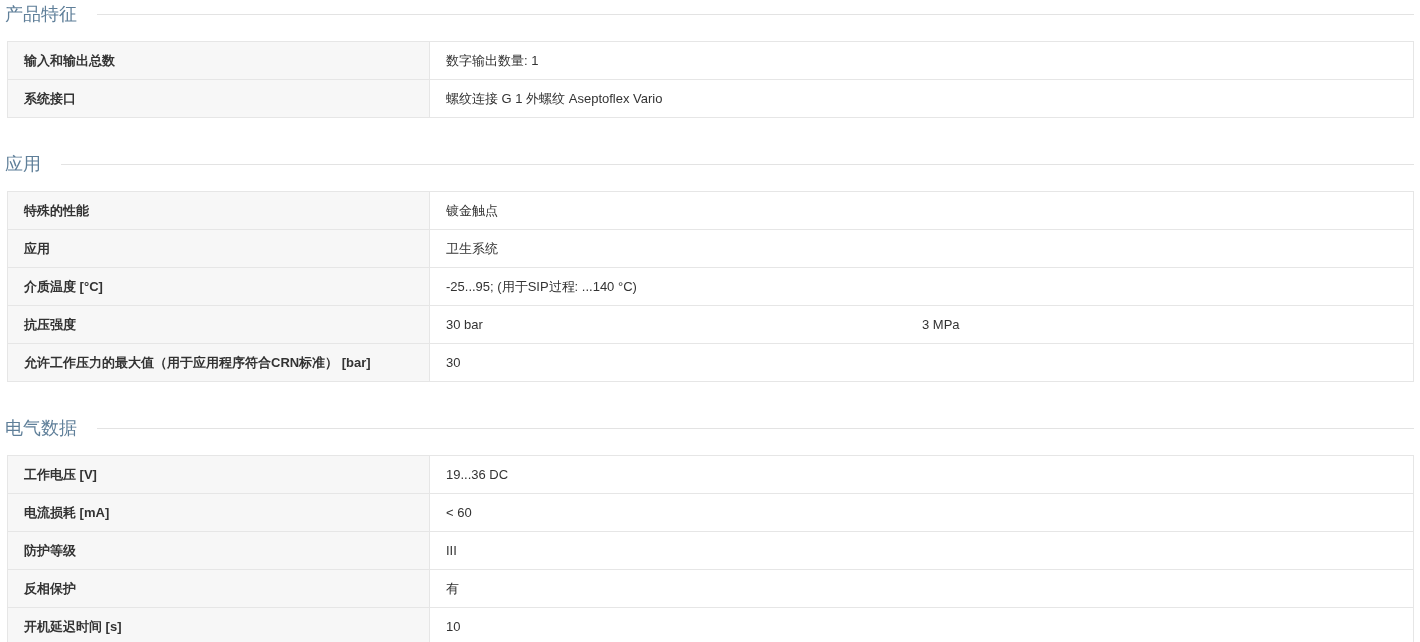  What do you see at coordinates (73, 626) in the screenshot?
I see `spec-label: 开机延迟时间 [s]` at bounding box center [73, 626].